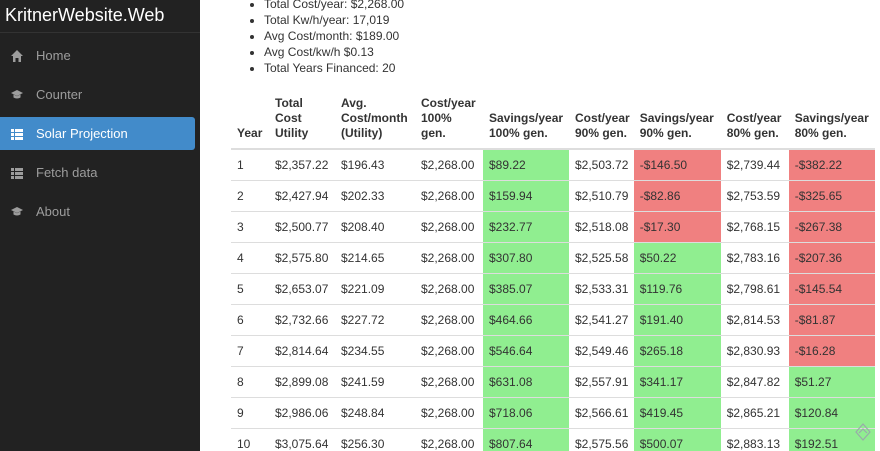 This screenshot has height=451, width=880. Describe the element at coordinates (289, 103) in the screenshot. I see `column-header-line: Total` at that location.